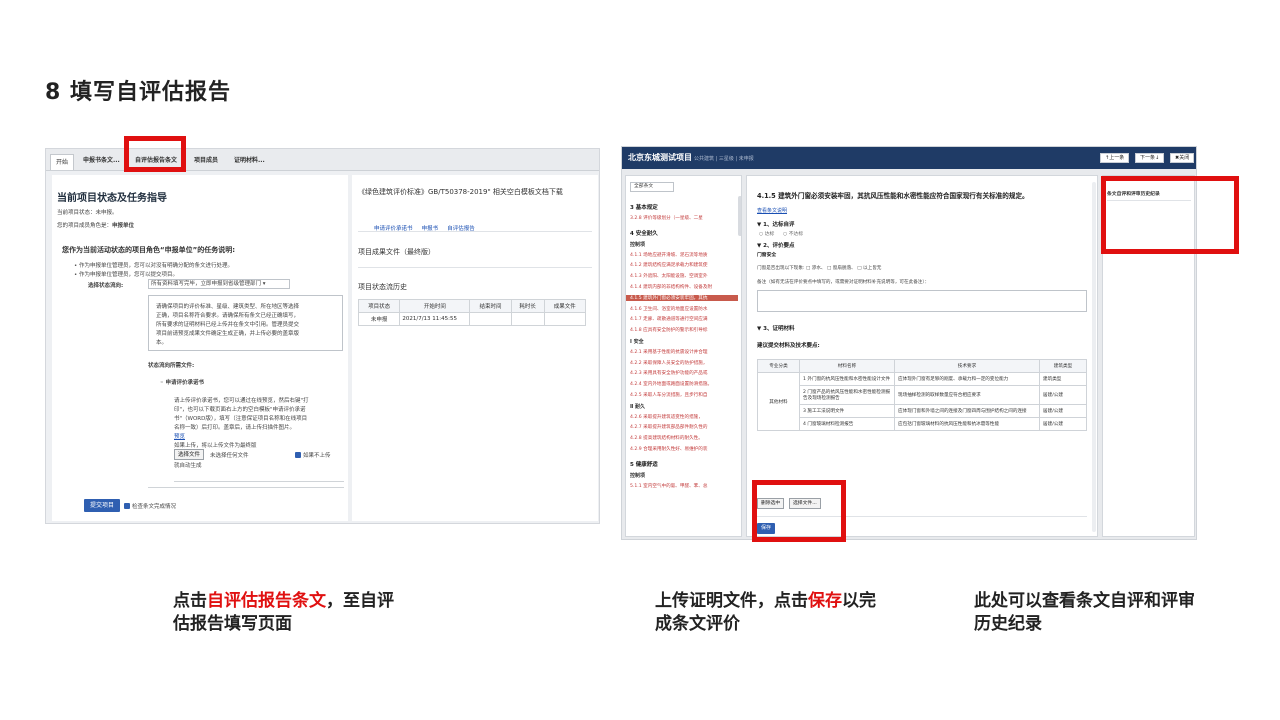 This screenshot has width=1280, height=720. What do you see at coordinates (766, 233) in the screenshot?
I see `pass-radio: ○ 达标` at bounding box center [766, 233].